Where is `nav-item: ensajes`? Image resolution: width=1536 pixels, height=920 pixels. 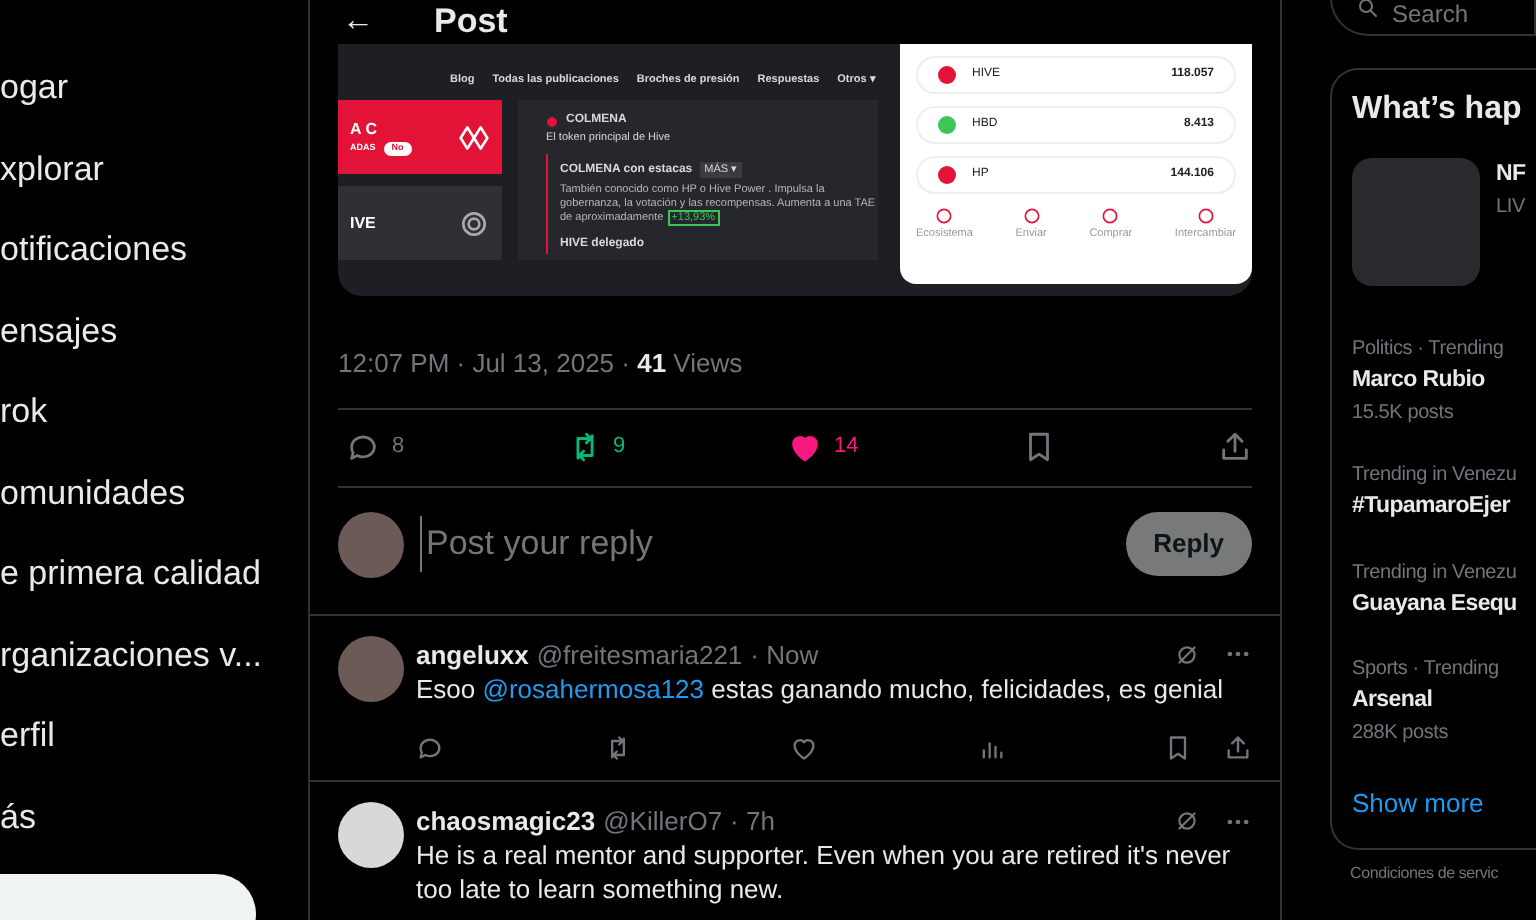 nav-item: ensajes is located at coordinates (154, 331).